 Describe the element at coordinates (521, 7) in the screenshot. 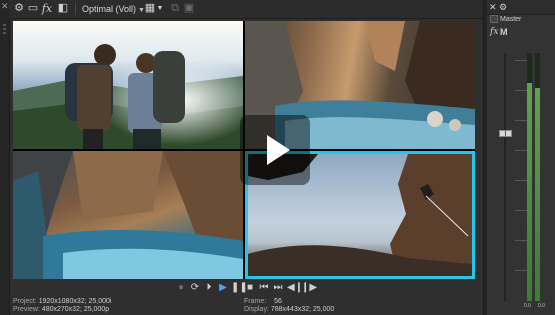

I see `master-header: ✕ ⚙` at that location.